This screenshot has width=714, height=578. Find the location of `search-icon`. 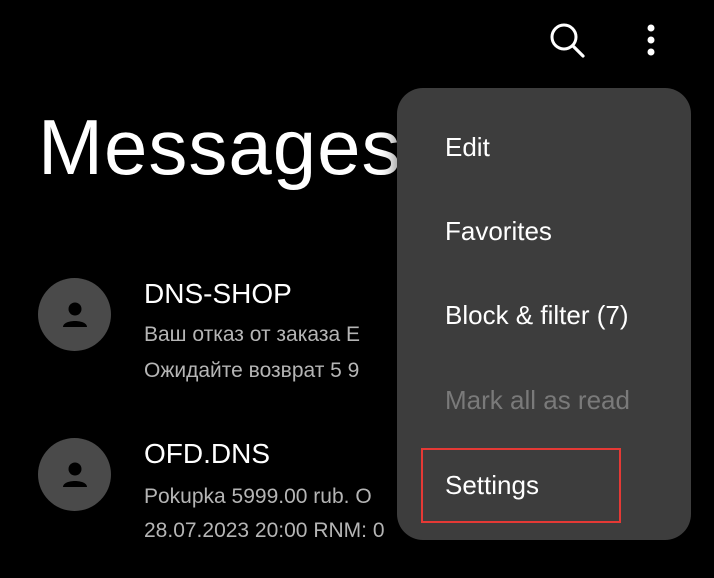

search-icon is located at coordinates (567, 40).